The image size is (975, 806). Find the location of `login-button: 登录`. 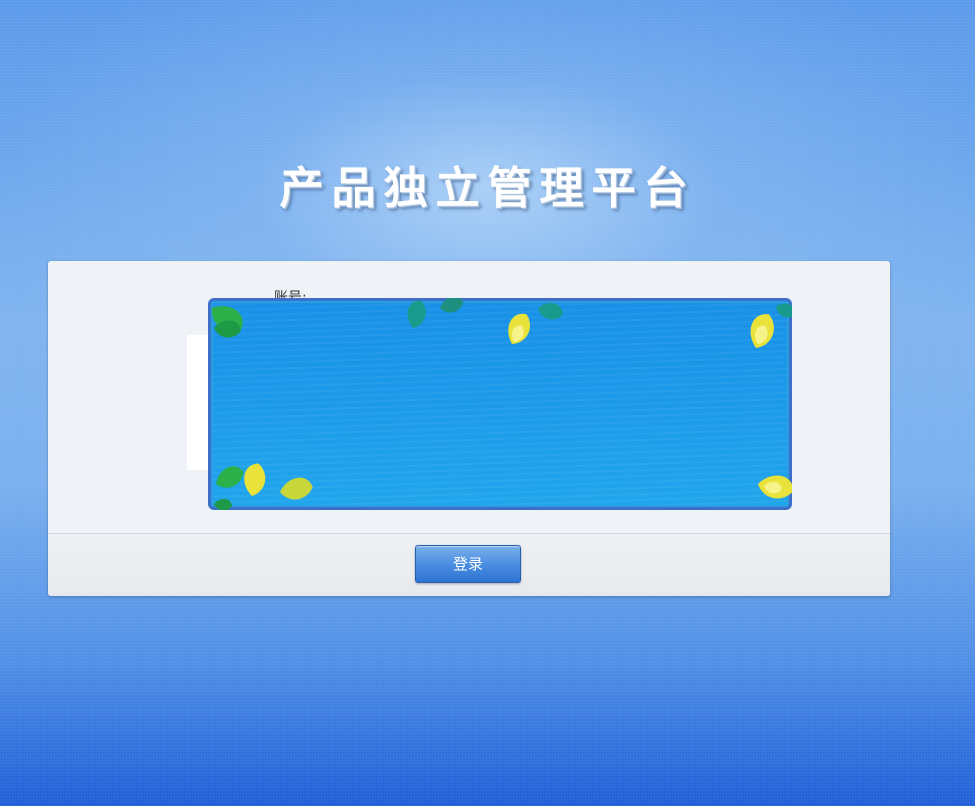

login-button: 登录 is located at coordinates (468, 564).